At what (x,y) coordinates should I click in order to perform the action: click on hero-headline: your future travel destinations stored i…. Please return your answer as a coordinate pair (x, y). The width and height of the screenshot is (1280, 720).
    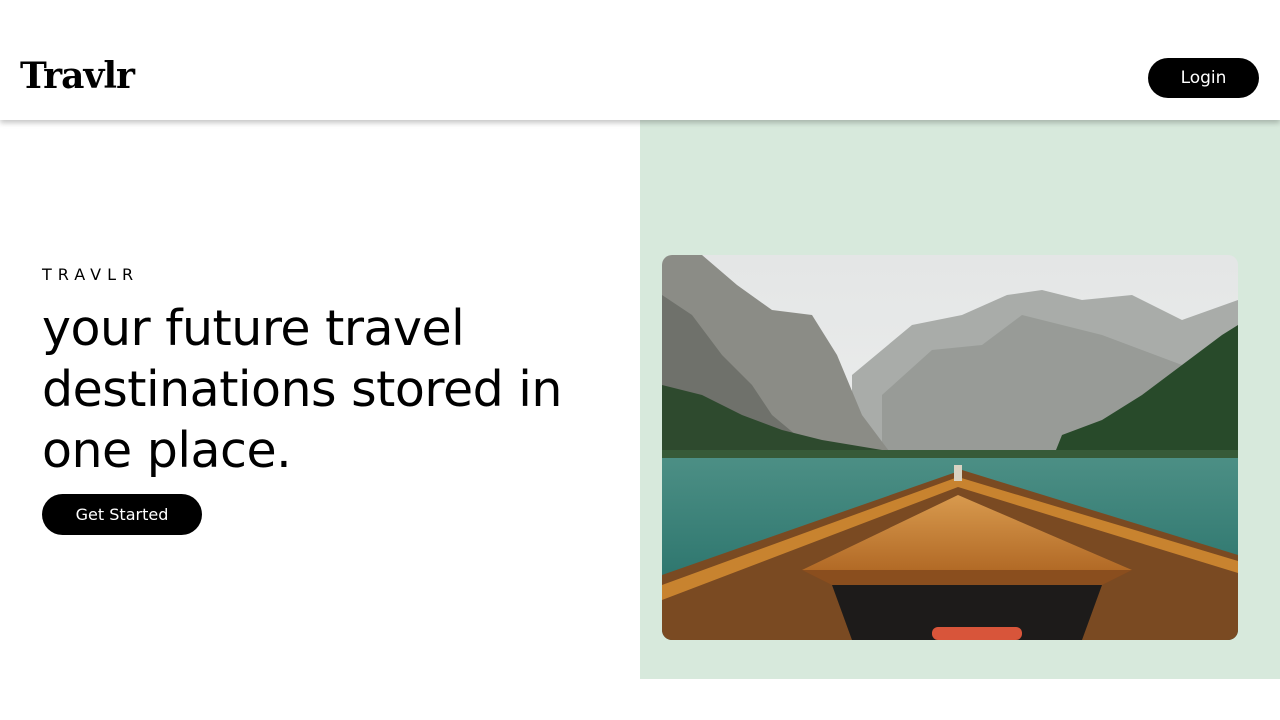
    Looking at the image, I should click on (302, 389).